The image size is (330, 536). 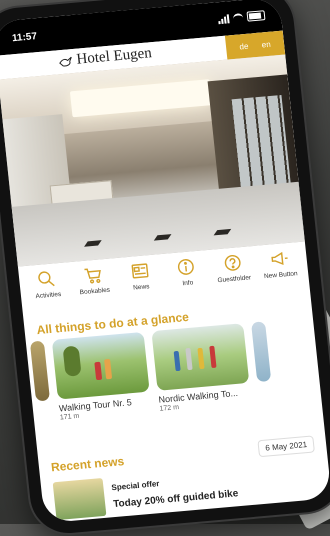 What do you see at coordinates (224, 19) in the screenshot?
I see `signal-icon` at bounding box center [224, 19].